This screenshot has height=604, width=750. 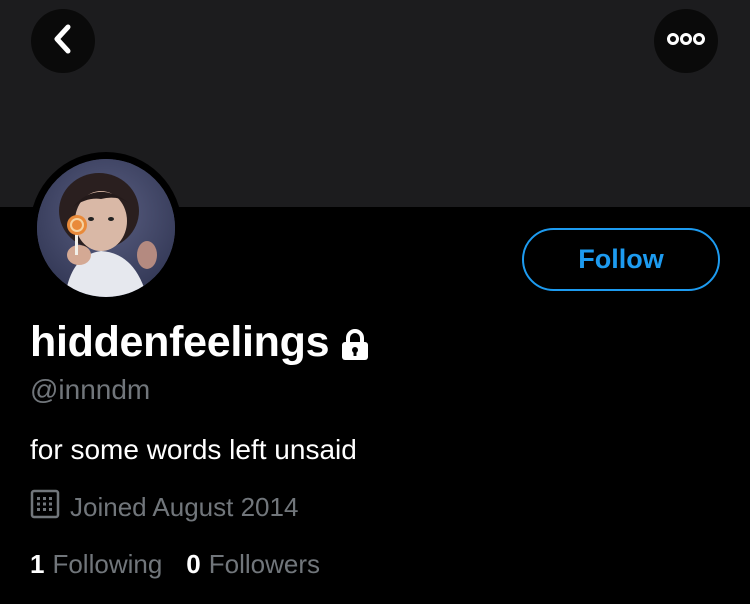 What do you see at coordinates (180, 342) in the screenshot?
I see `display-name-text: hiddenfeelings` at bounding box center [180, 342].